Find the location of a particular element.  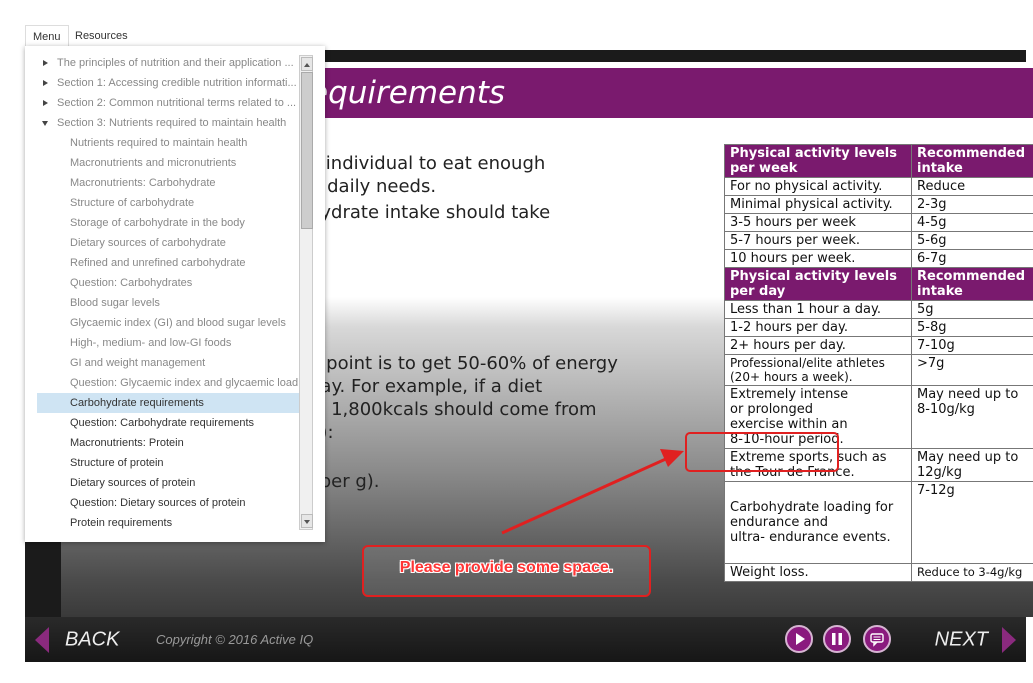

annotation-callout: Please provide some space. is located at coordinates (506, 571).